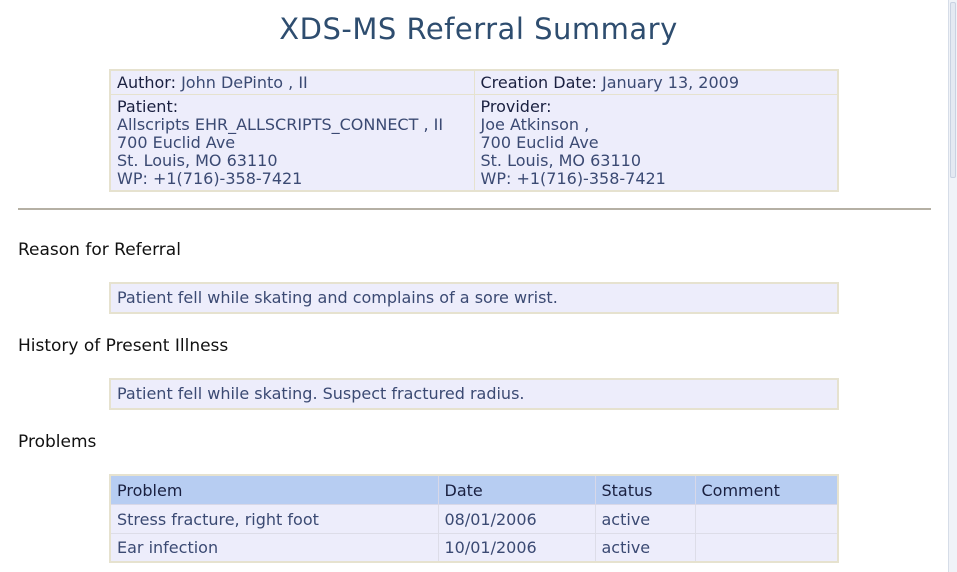 The image size is (957, 572). I want to click on provider-name: Joe Atkinson ,, so click(535, 124).